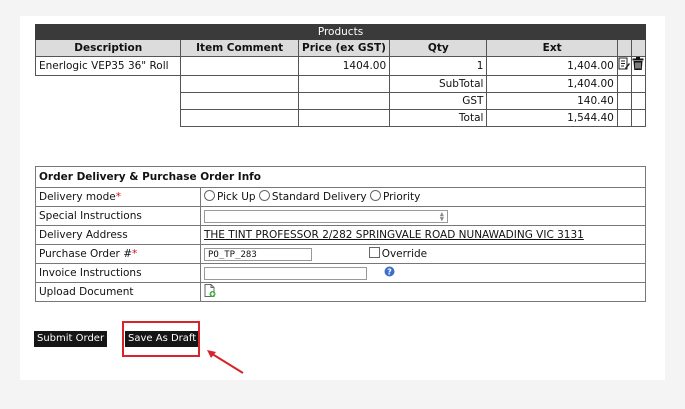 Image resolution: width=685 pixels, height=409 pixels. I want to click on invoice-instructions-label: Invoice Instructions, so click(118, 273).